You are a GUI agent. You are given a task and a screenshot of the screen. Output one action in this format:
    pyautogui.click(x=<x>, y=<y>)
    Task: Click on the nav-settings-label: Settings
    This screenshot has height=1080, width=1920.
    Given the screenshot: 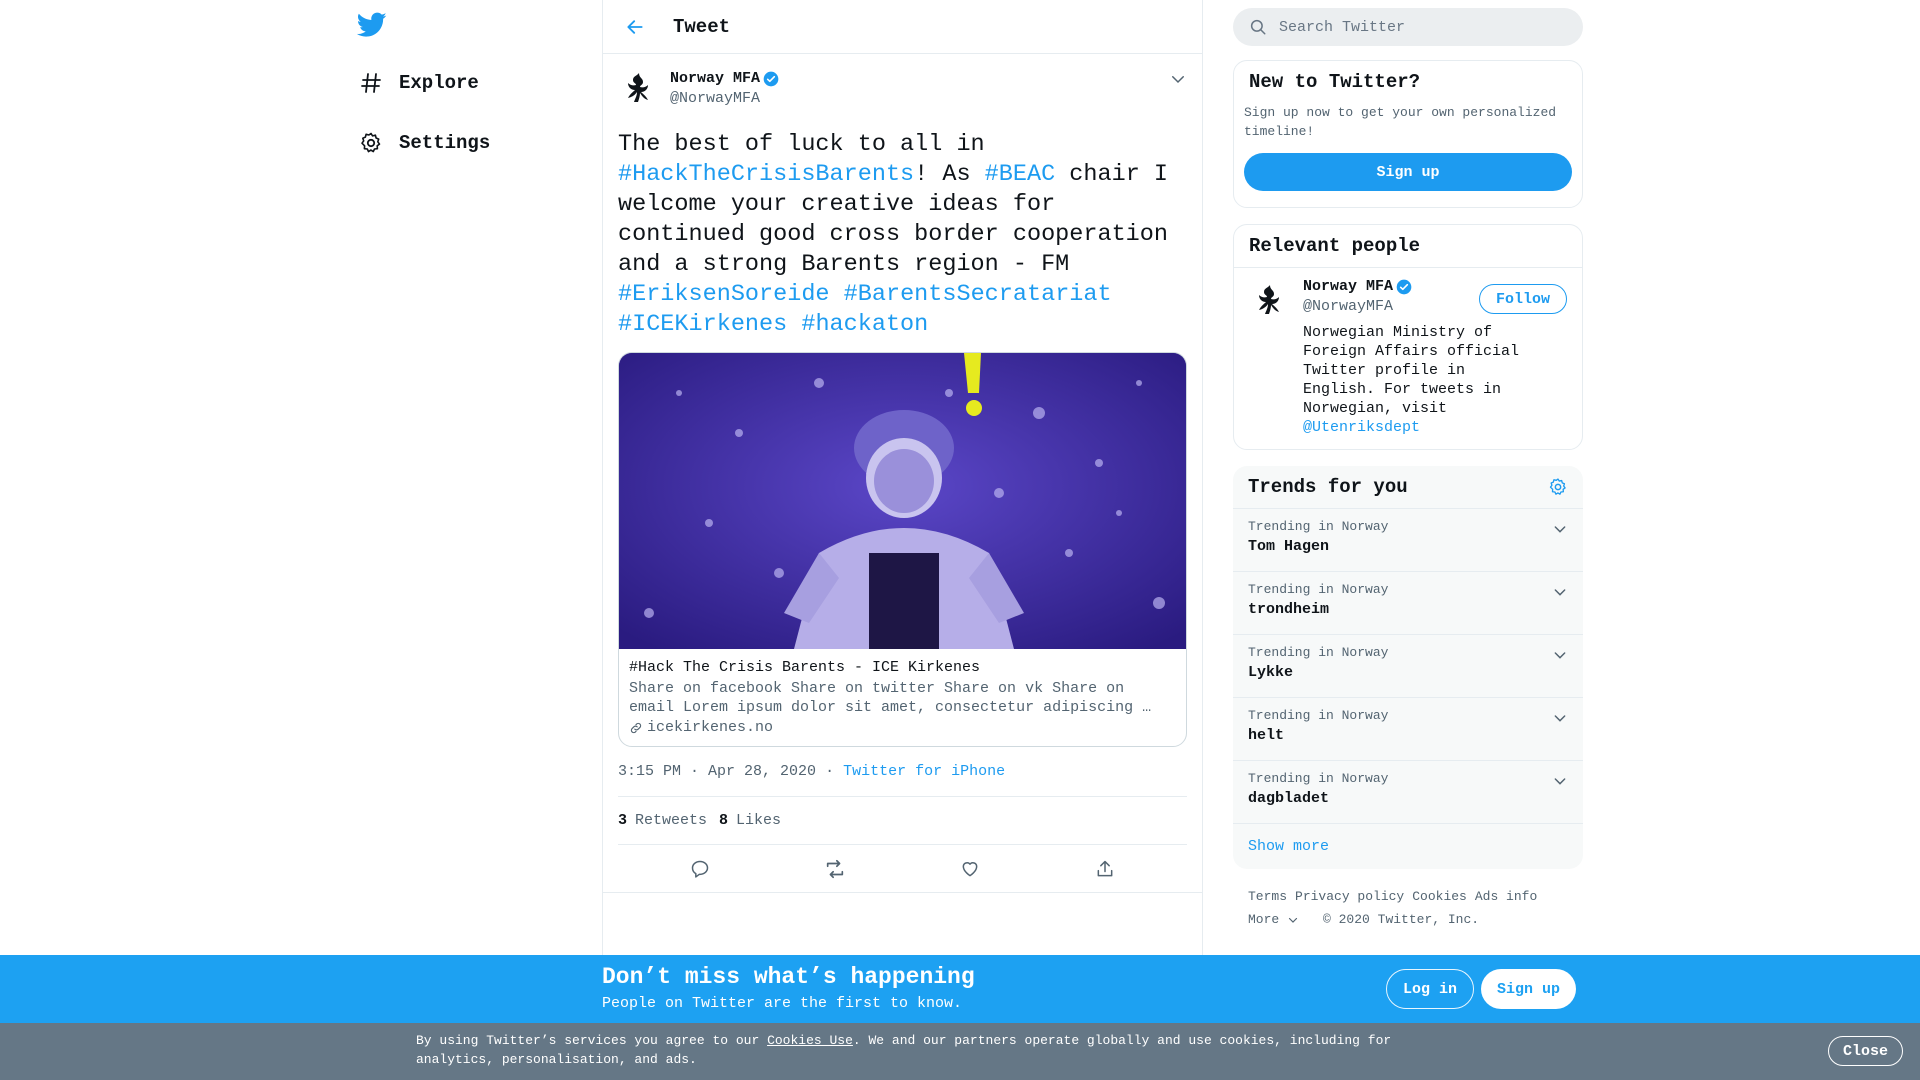 What is the action you would take?
    pyautogui.click(x=445, y=143)
    